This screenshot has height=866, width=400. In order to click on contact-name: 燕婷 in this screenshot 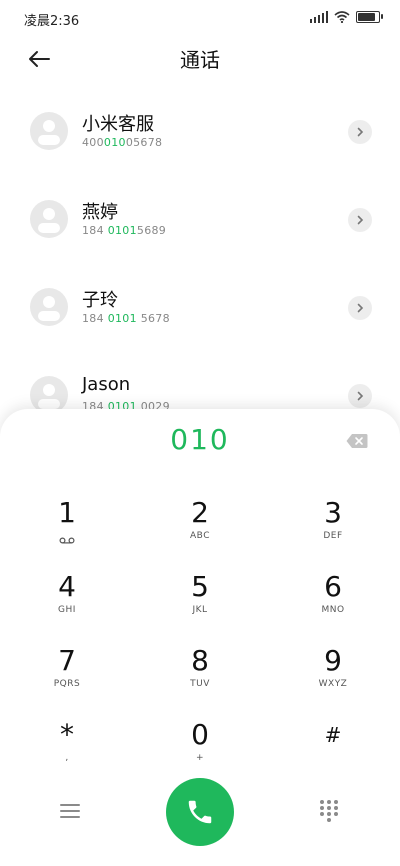, I will do `click(100, 212)`.